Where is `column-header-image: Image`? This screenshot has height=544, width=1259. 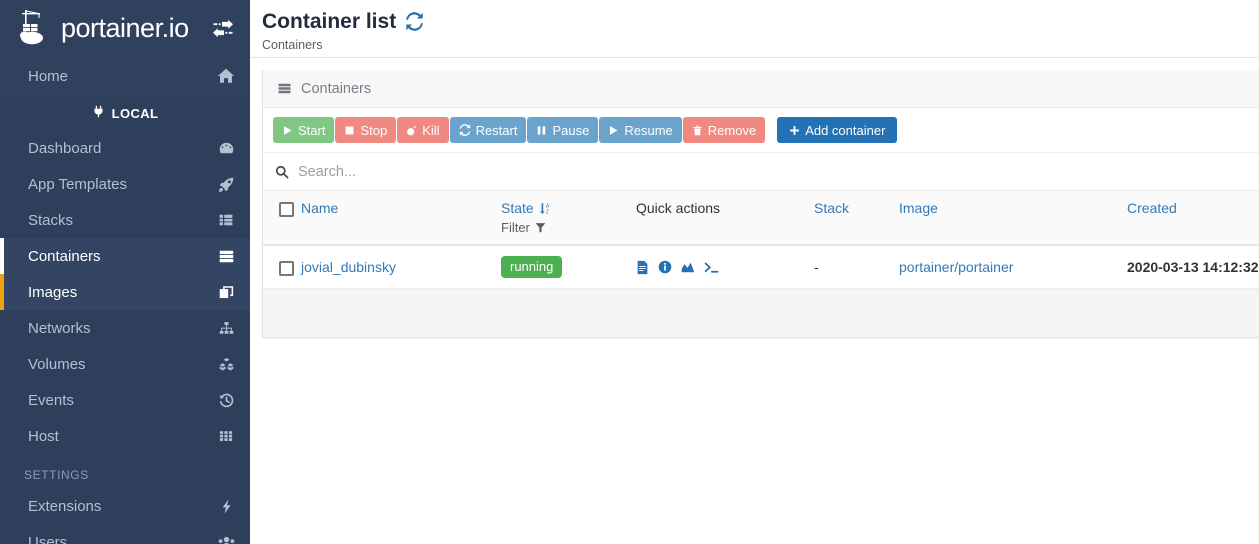
column-header-image: Image is located at coordinates (1013, 218).